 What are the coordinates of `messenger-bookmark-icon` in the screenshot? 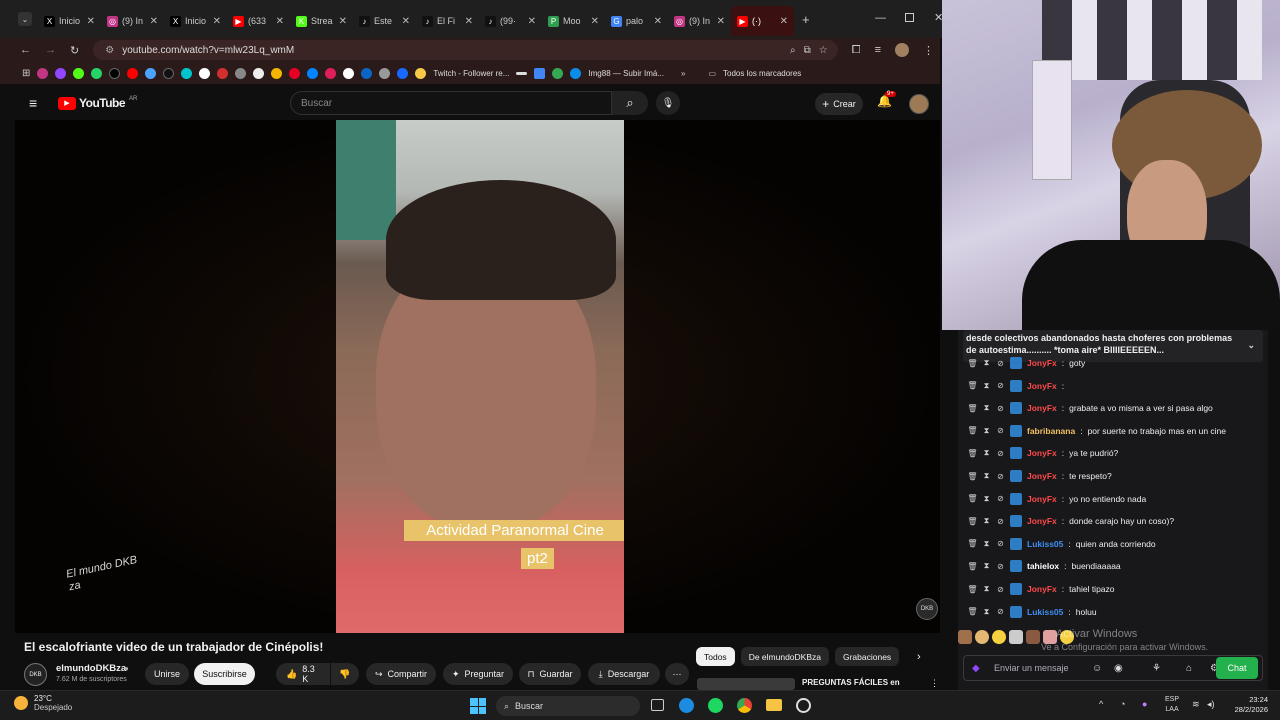 It's located at (313, 73).